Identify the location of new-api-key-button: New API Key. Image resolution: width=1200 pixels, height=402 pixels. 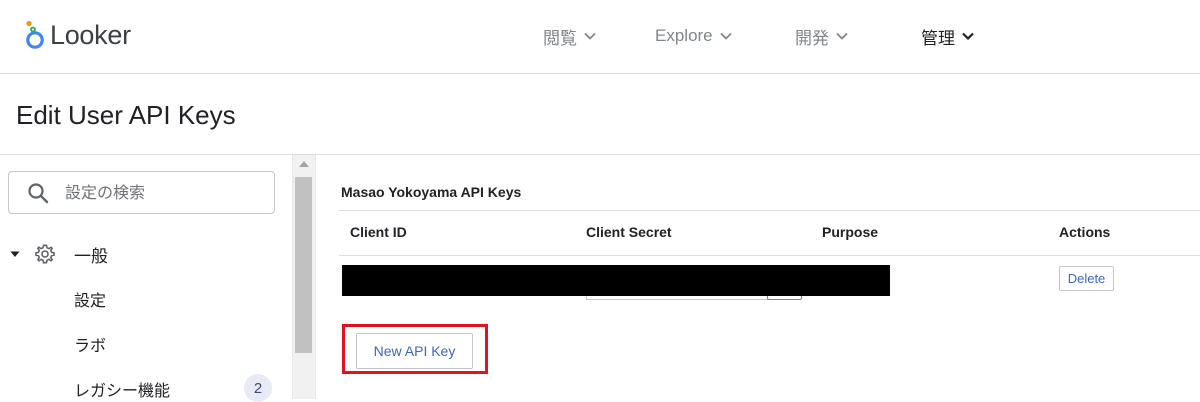
(414, 351).